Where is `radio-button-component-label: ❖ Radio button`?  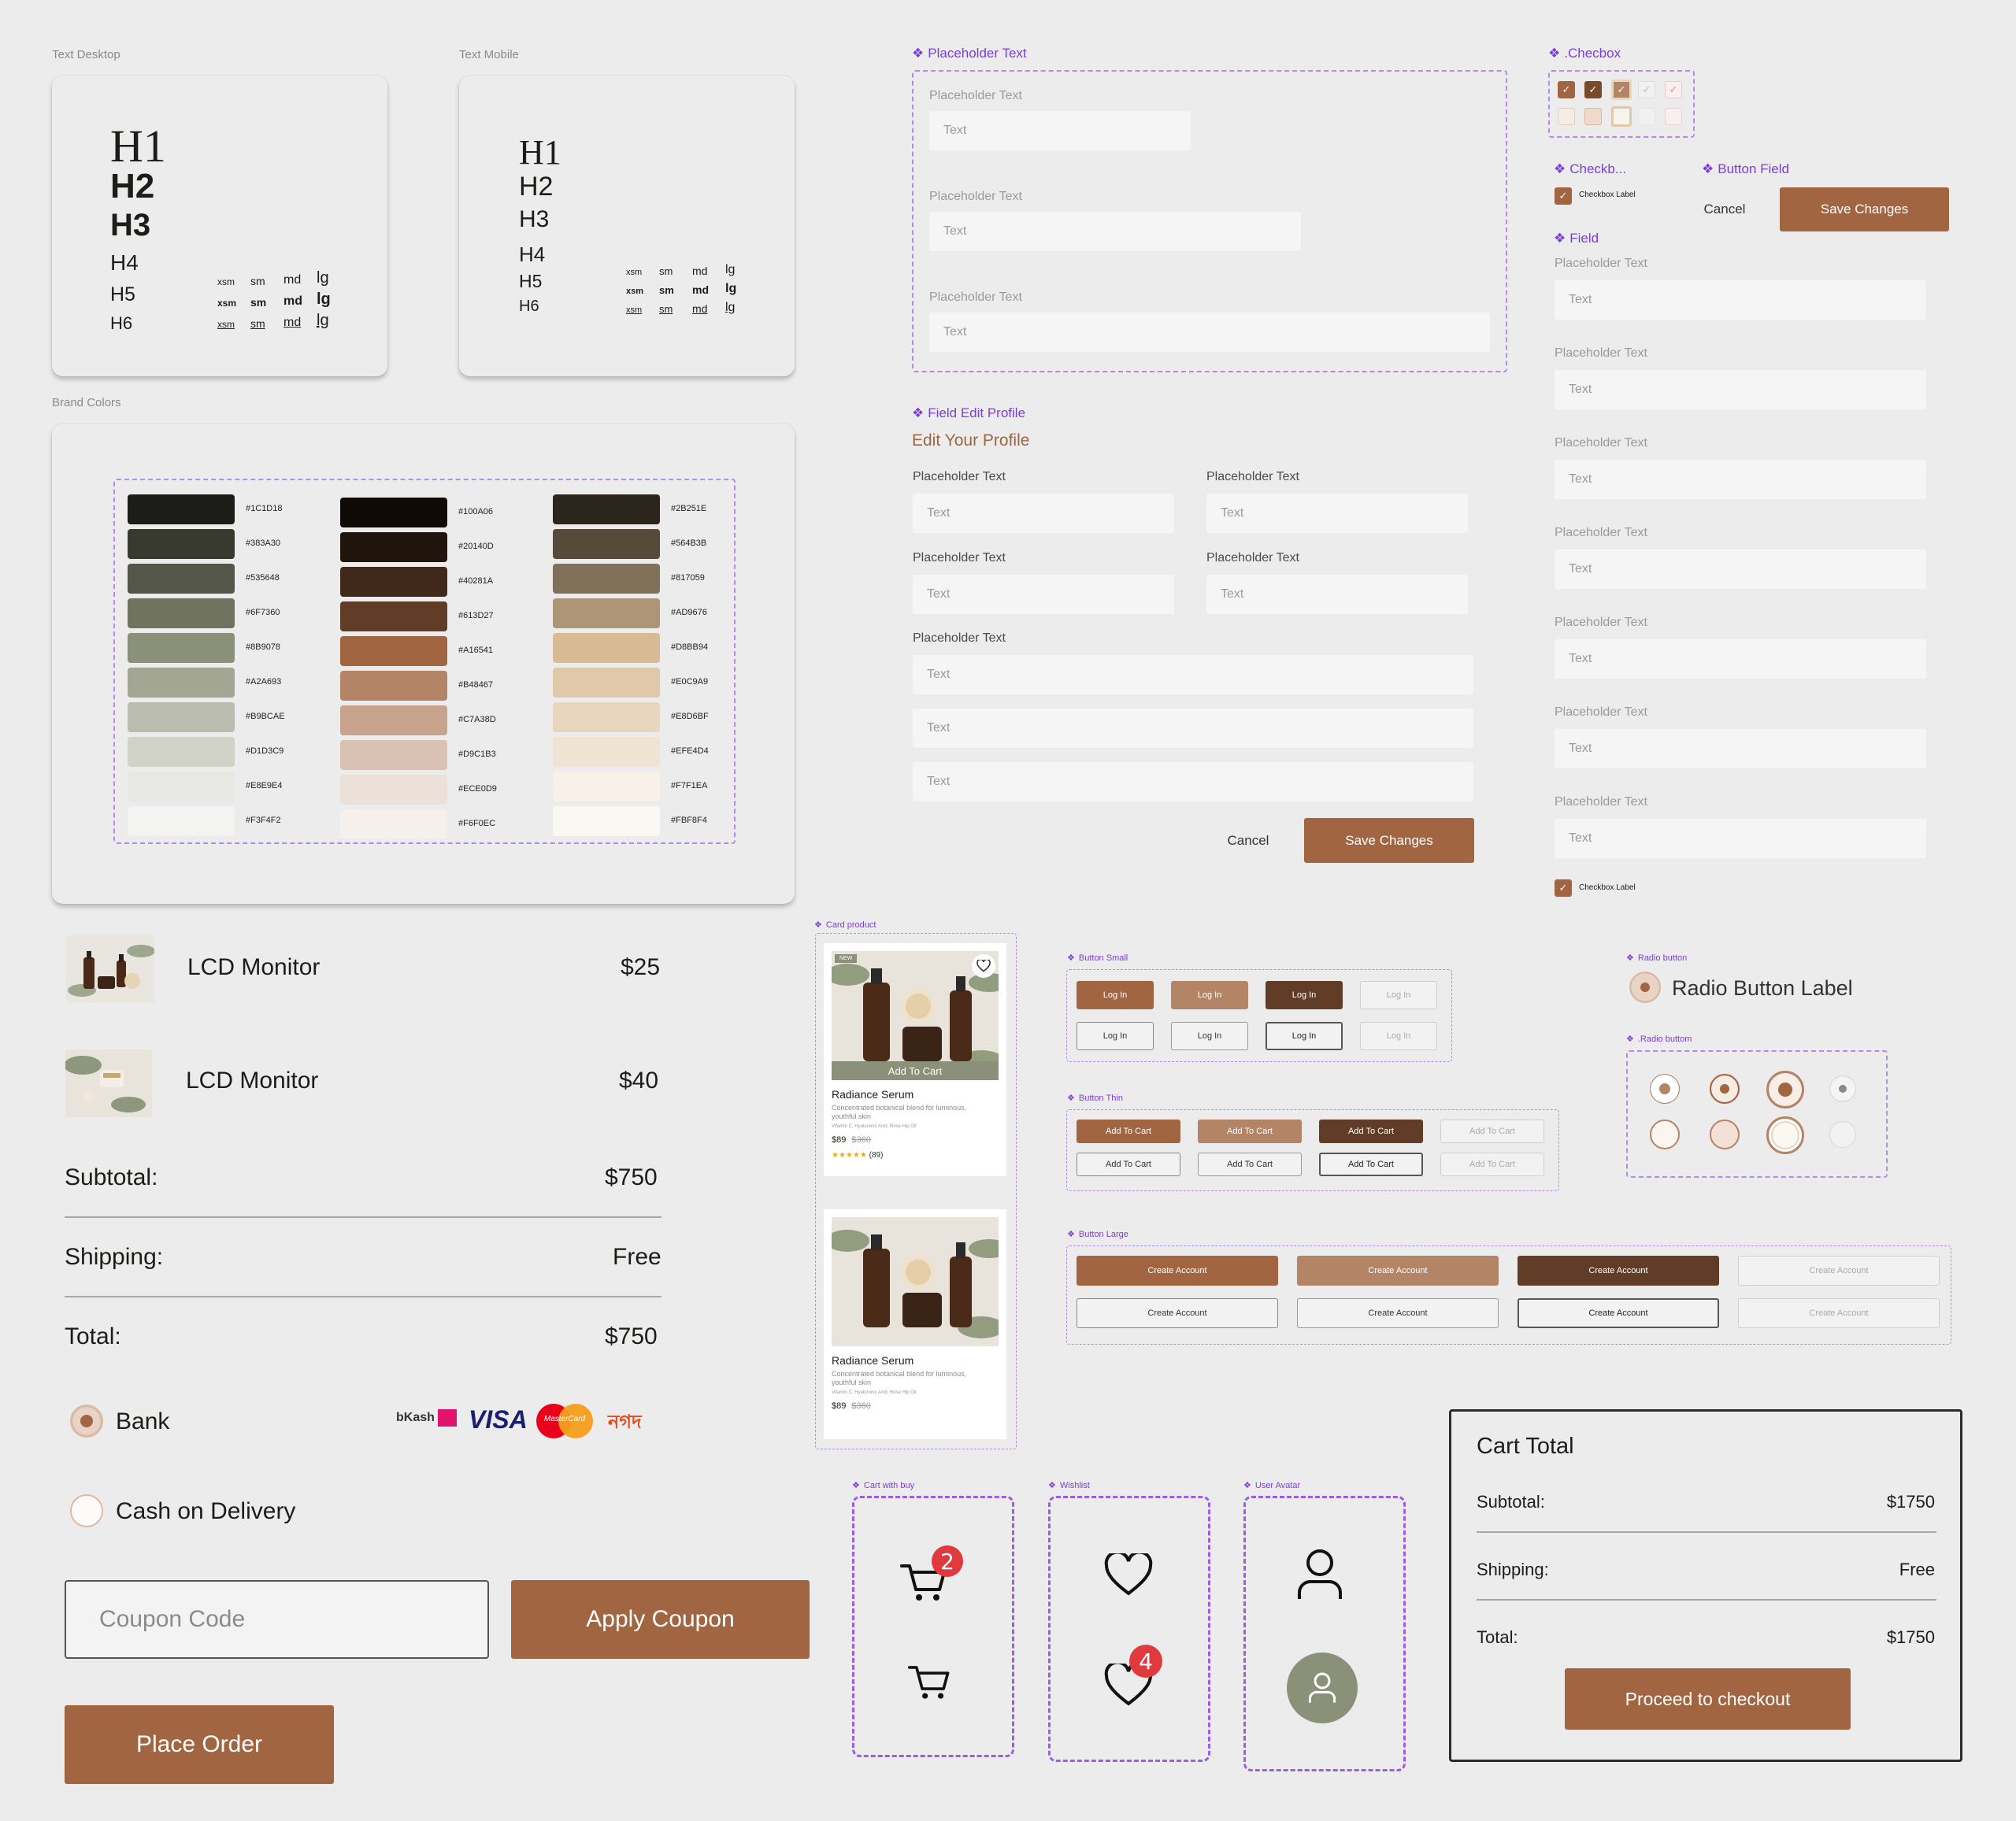
radio-button-component-label: ❖ Radio button is located at coordinates (1657, 958).